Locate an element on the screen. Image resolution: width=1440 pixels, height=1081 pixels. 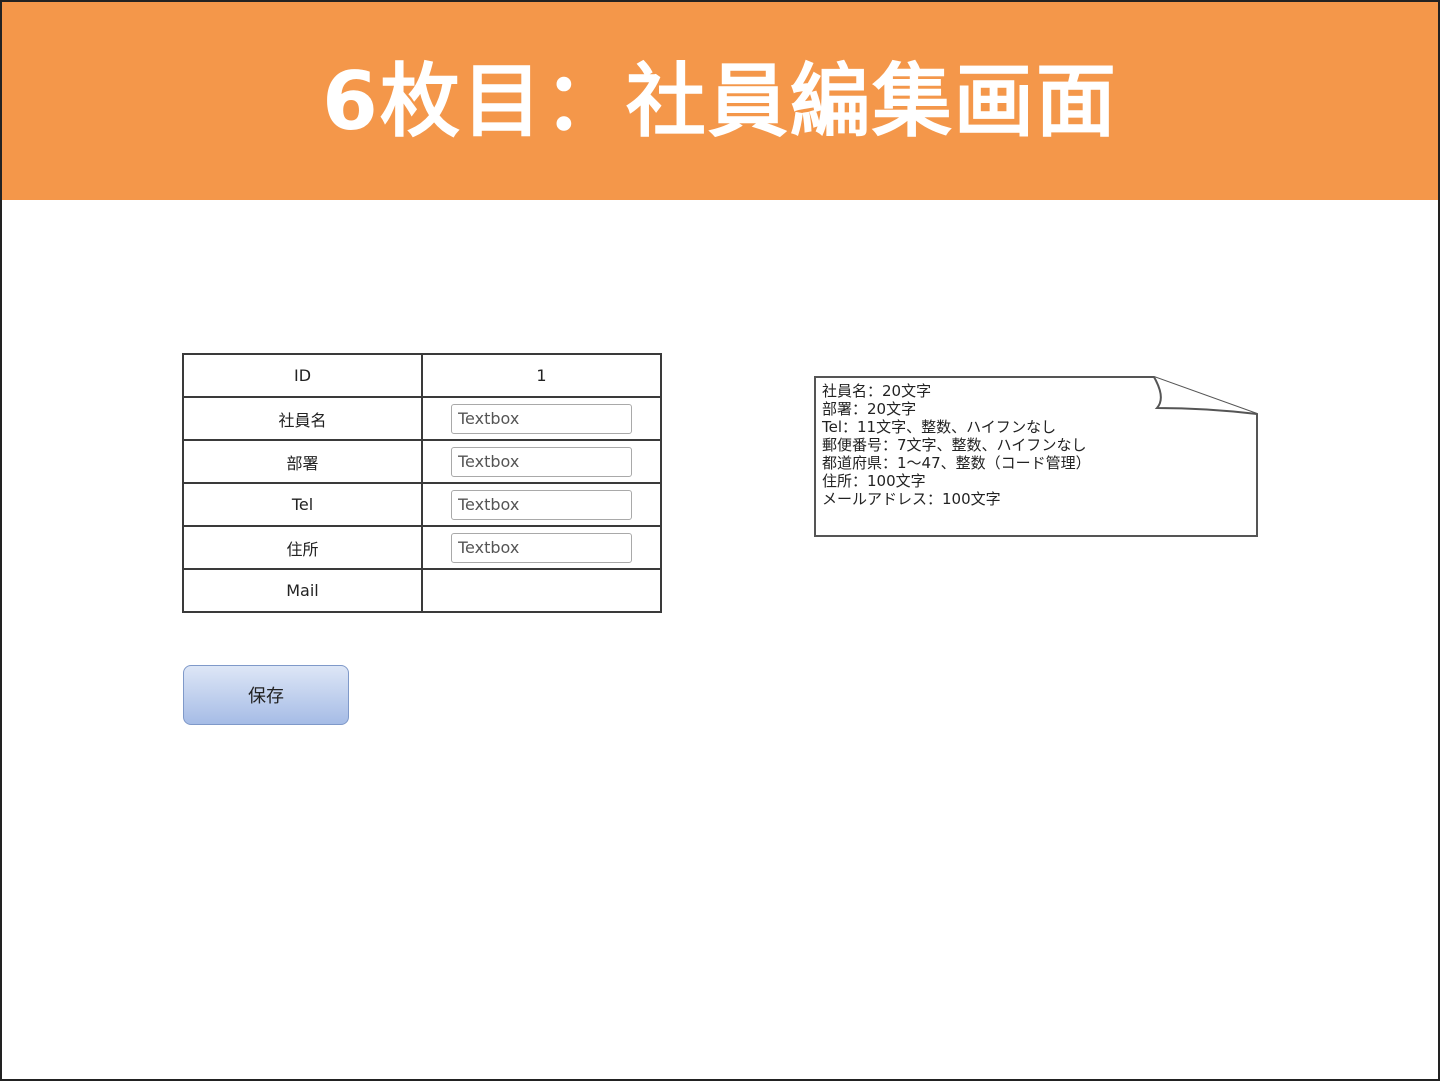
note-line: 郵便番号：7文字、整数、ハイフンなし is located at coordinates (954, 445).